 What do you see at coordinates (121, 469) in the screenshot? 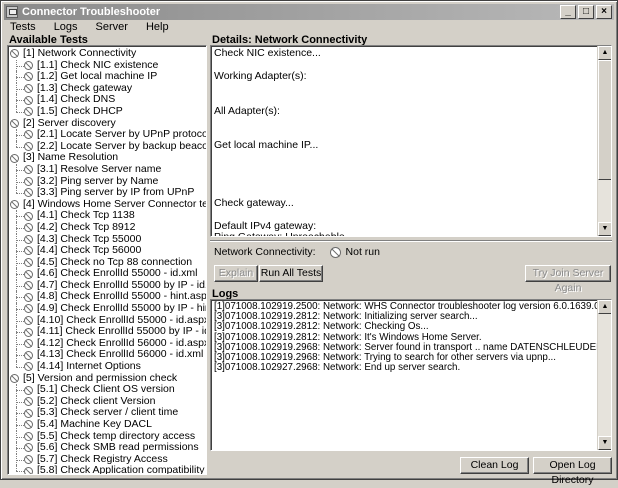
I see `tree-item-label: [5.8] Check Application compatibility` at bounding box center [121, 469].